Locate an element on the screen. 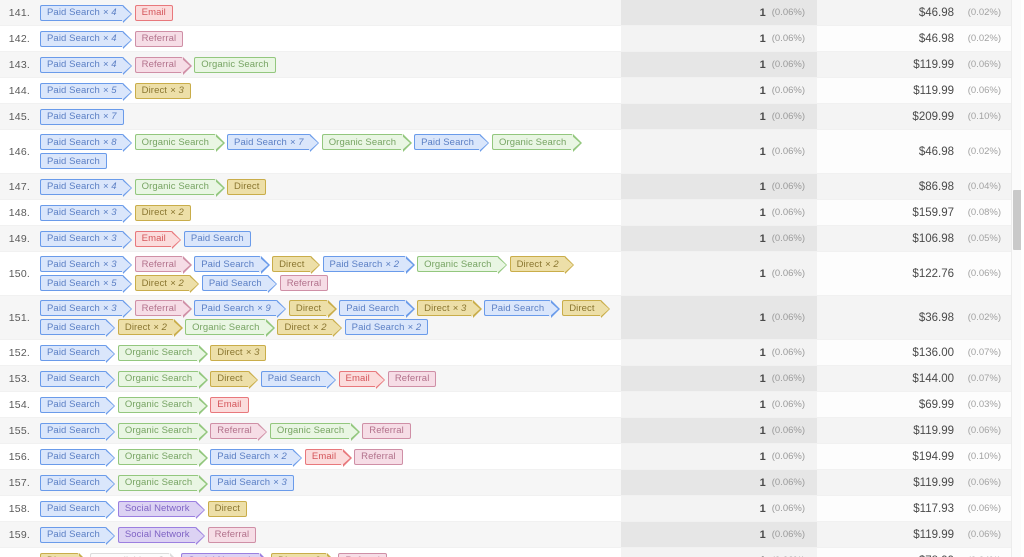  channel-chip: Paid Search × 9 is located at coordinates (240, 309).